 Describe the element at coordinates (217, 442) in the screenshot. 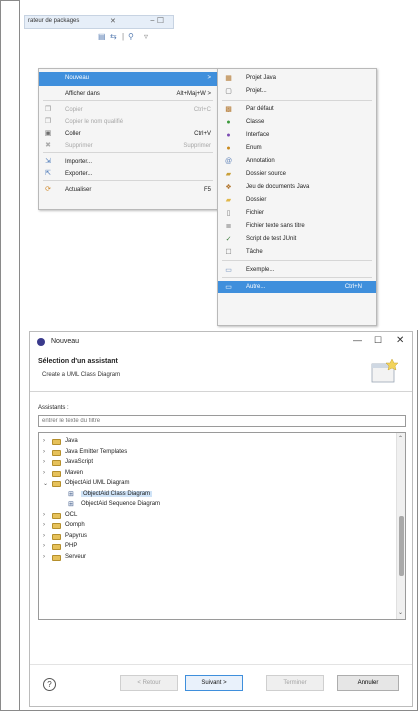

I see `tree-item: › Java` at that location.